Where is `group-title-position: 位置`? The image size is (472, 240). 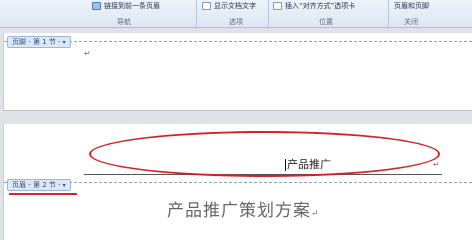 group-title-position: 位置 is located at coordinates (326, 22).